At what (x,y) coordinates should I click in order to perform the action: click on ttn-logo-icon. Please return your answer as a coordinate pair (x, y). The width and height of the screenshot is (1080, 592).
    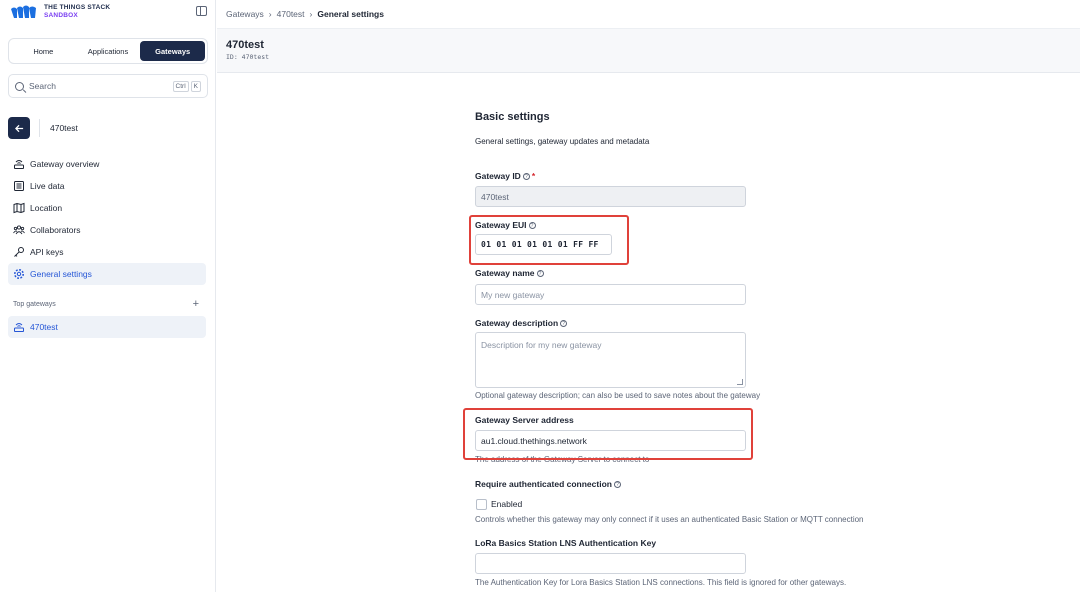
    Looking at the image, I should click on (23, 11).